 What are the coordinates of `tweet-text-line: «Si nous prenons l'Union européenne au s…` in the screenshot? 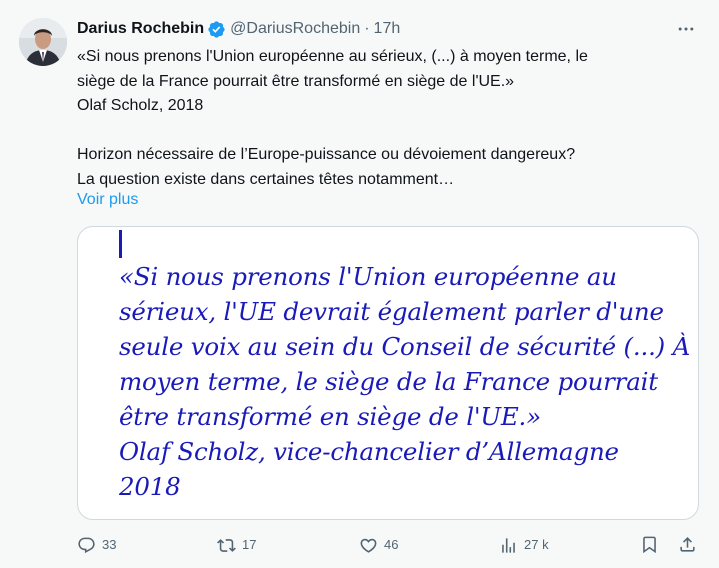 It's located at (332, 56).